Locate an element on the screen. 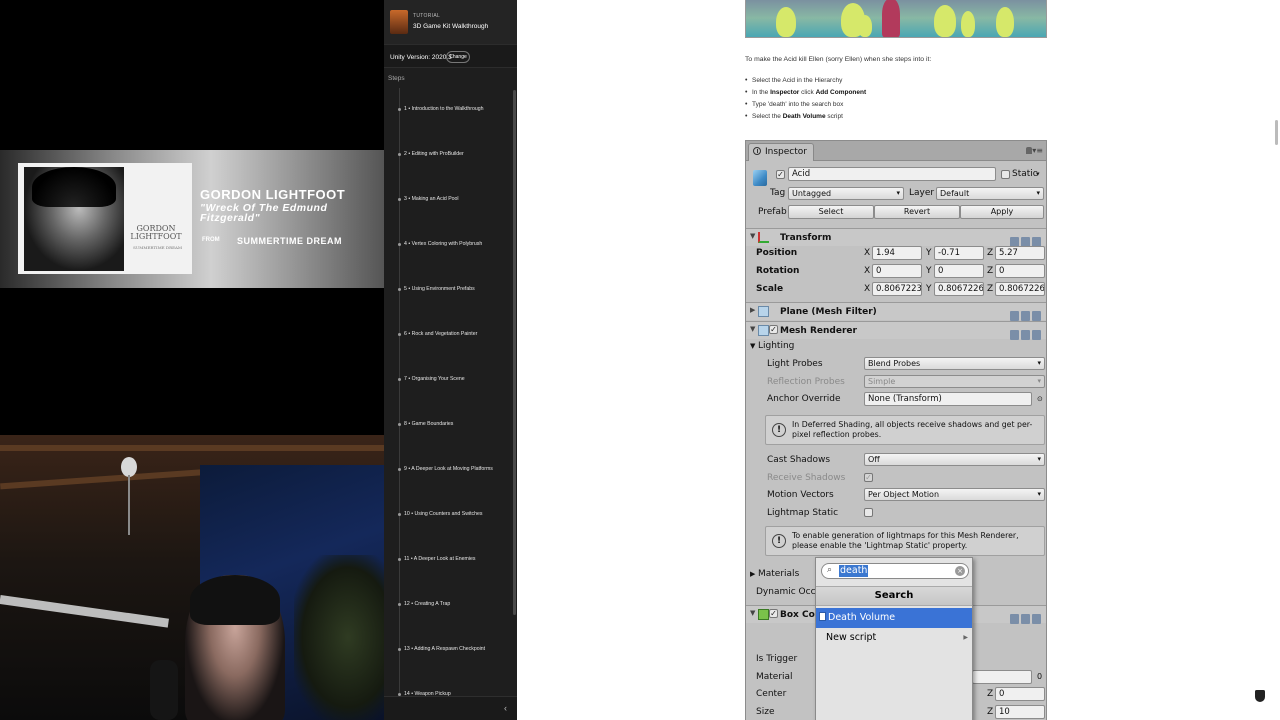 Image resolution: width=1280 pixels, height=720 pixels. step-item: 10 • Using Counters and Switches is located at coordinates (450, 515).